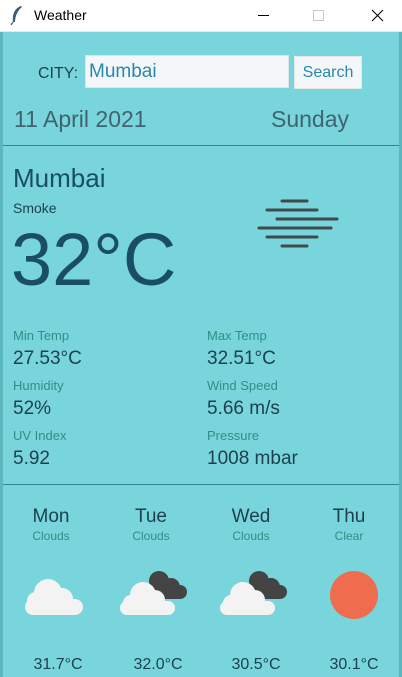  What do you see at coordinates (354, 595) in the screenshot?
I see `sun-icon` at bounding box center [354, 595].